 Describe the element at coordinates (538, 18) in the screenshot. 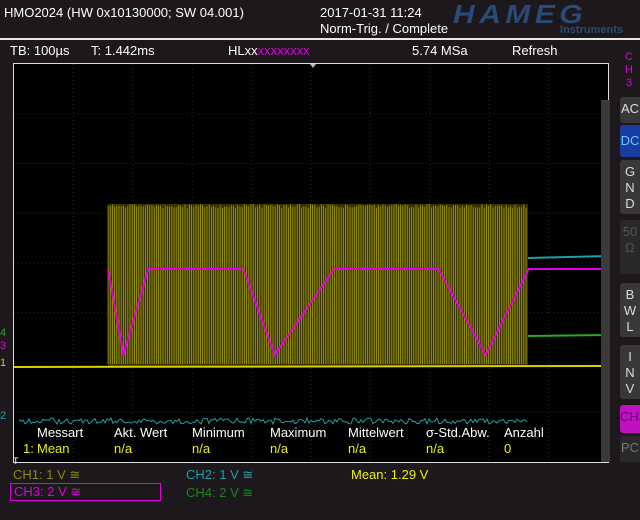

I see `hameg-logo: HAMEG Instruments` at that location.